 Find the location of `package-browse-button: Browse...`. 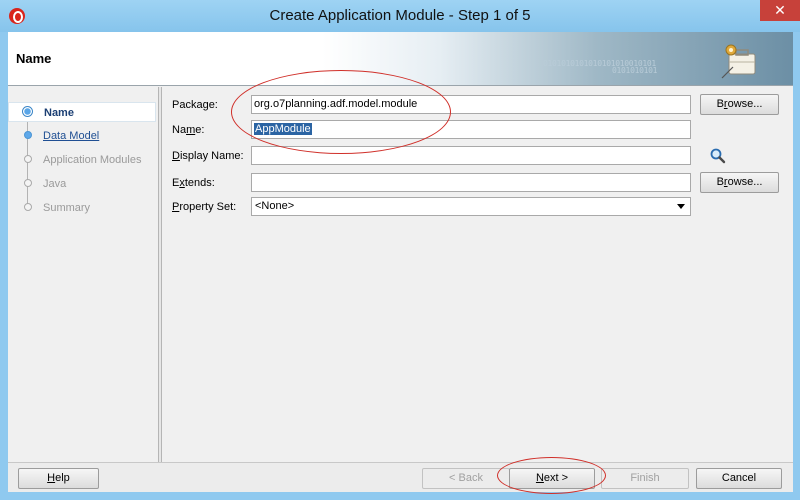

package-browse-button: Browse... is located at coordinates (739, 104).